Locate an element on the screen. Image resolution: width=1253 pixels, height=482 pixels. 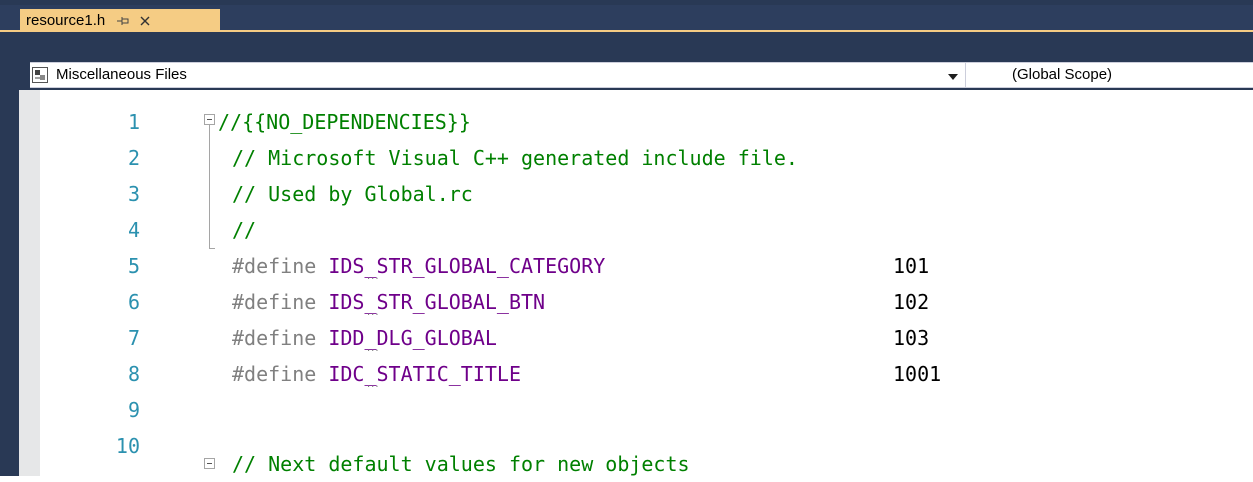
tab-resource1-h: resource1.h is located at coordinates (120, 20).